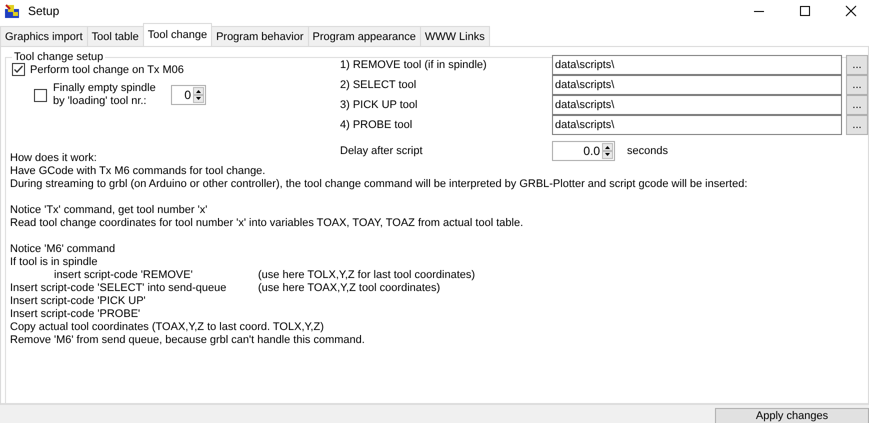 The height and width of the screenshot is (423, 869). Describe the element at coordinates (792, 415) in the screenshot. I see `apply-button: Apply changes` at that location.